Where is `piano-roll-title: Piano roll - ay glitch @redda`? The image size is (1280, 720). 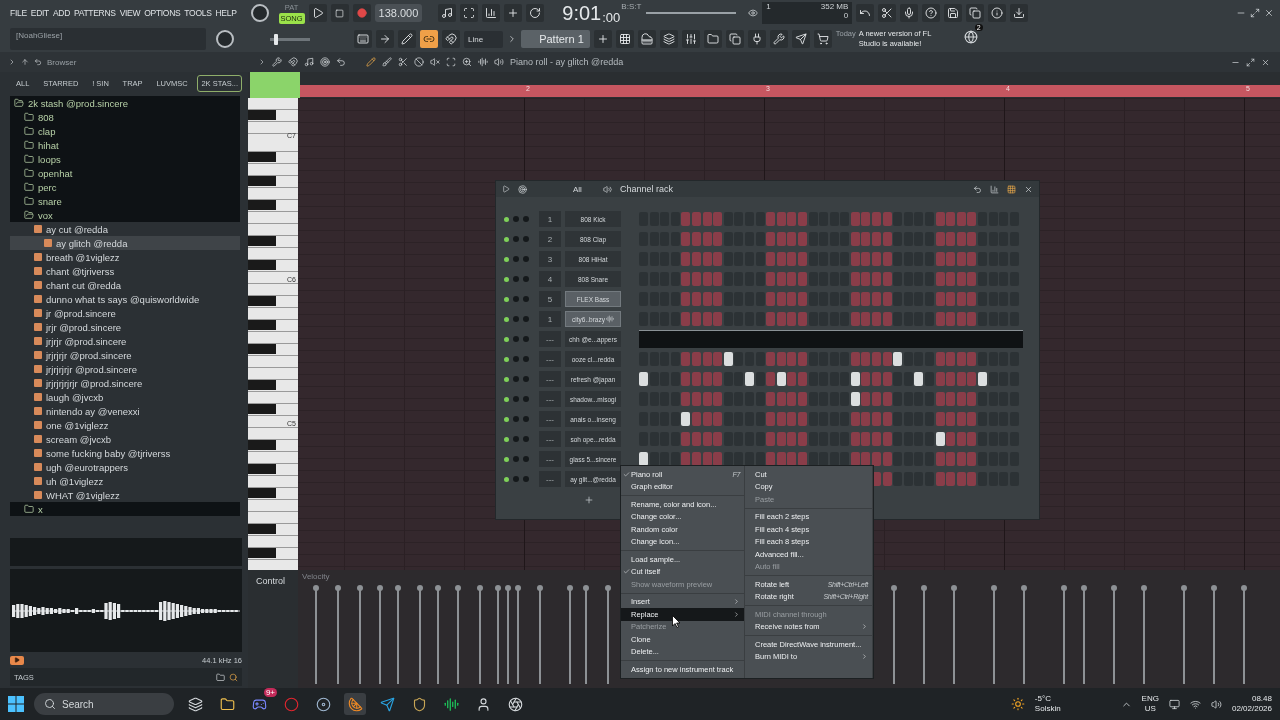 piano-roll-title: Piano roll - ay glitch @redda is located at coordinates (567, 62).